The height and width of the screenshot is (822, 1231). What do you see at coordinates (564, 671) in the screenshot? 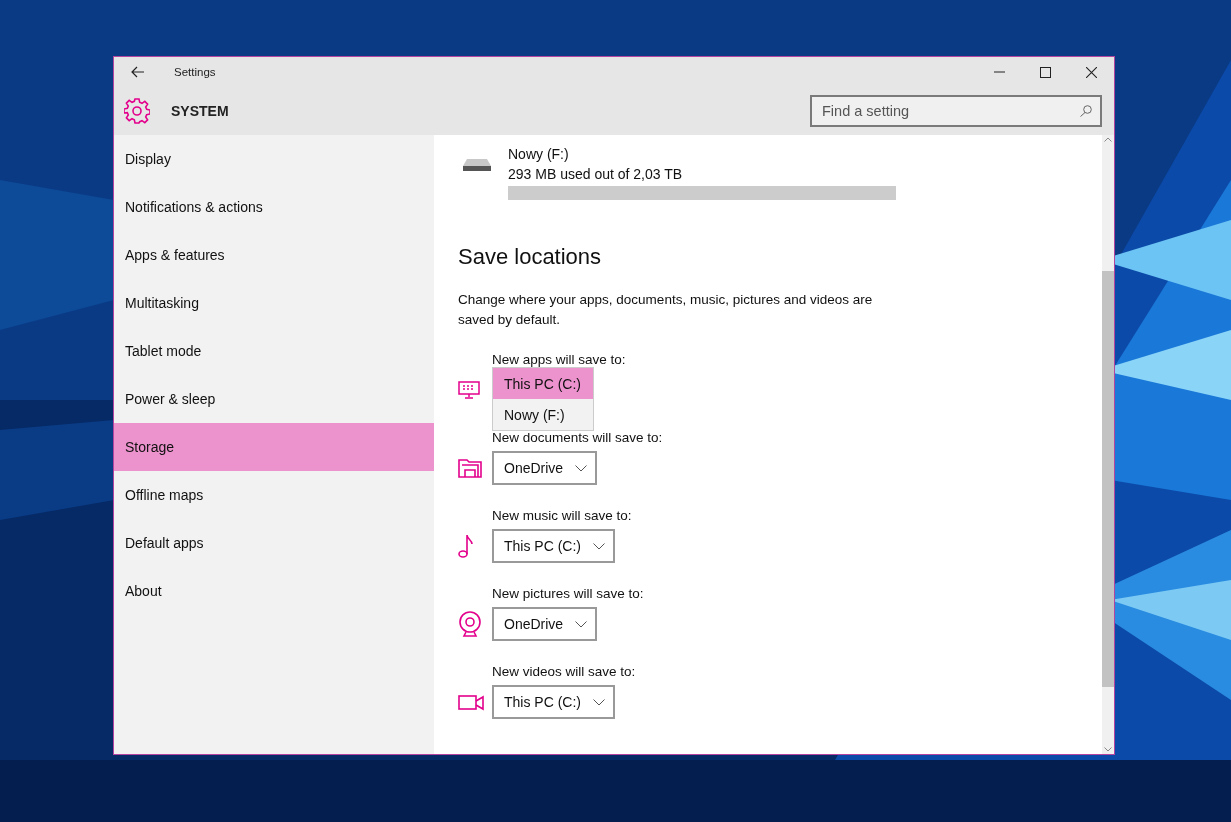
I see `setting-label: New videos will save to:` at bounding box center [564, 671].